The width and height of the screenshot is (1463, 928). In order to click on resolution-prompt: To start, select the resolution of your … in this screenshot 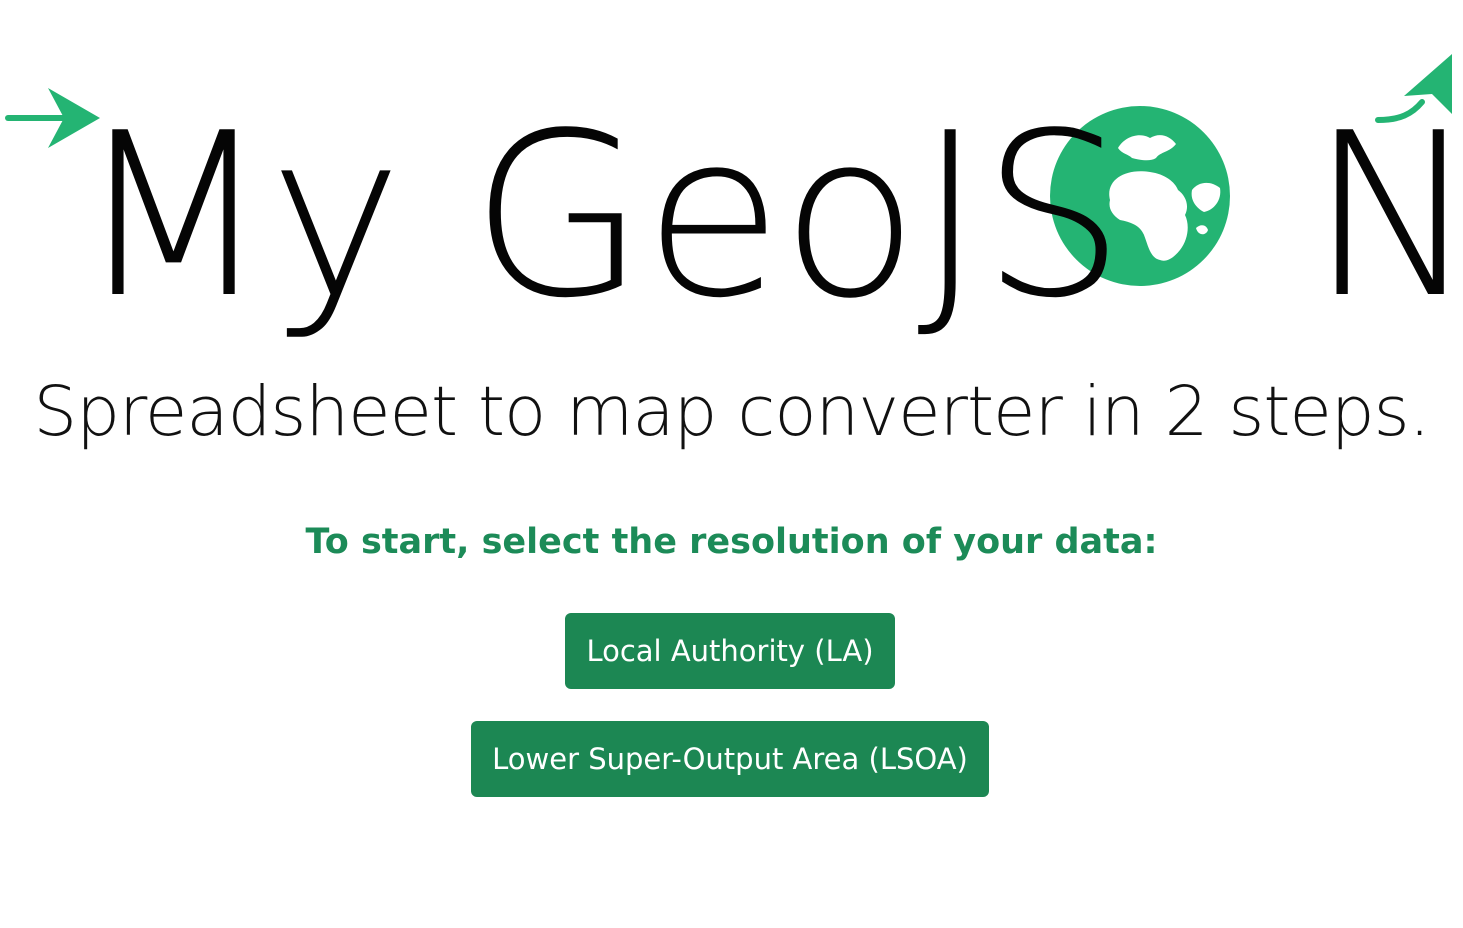, I will do `click(731, 542)`.